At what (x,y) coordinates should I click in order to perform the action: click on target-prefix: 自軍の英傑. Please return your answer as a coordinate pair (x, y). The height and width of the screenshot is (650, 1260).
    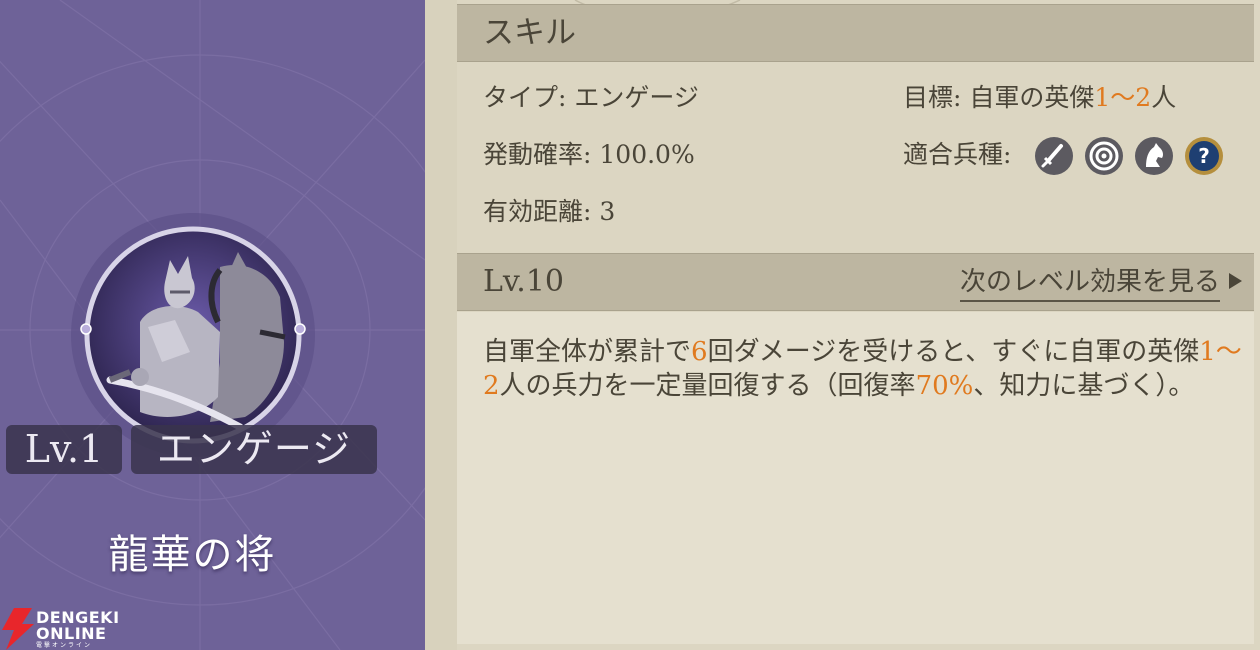
    Looking at the image, I should click on (1032, 97).